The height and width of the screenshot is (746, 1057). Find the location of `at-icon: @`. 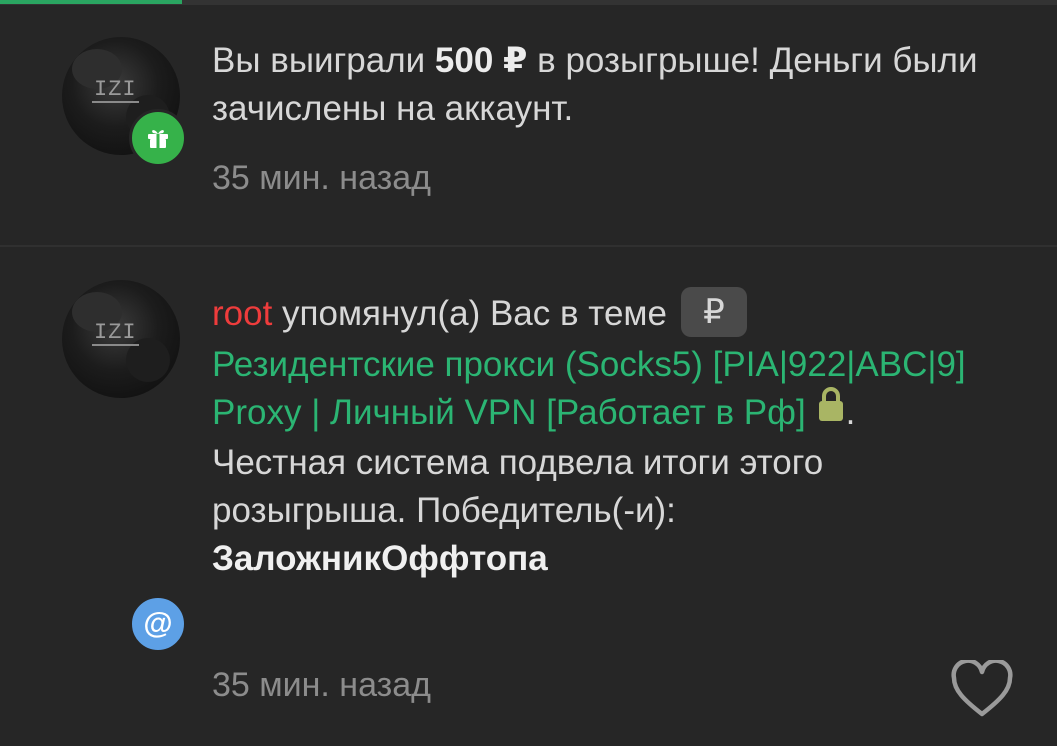

at-icon: @ is located at coordinates (158, 623).